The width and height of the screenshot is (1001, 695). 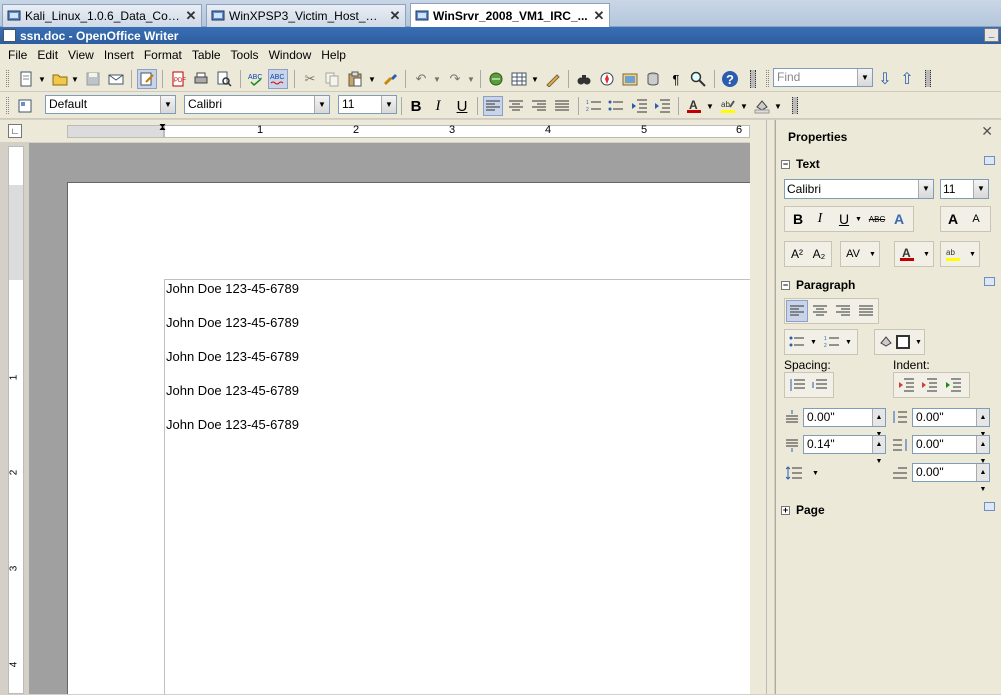 What do you see at coordinates (110, 104) in the screenshot?
I see `paragraph-style-select: Default ▼` at bounding box center [110, 104].